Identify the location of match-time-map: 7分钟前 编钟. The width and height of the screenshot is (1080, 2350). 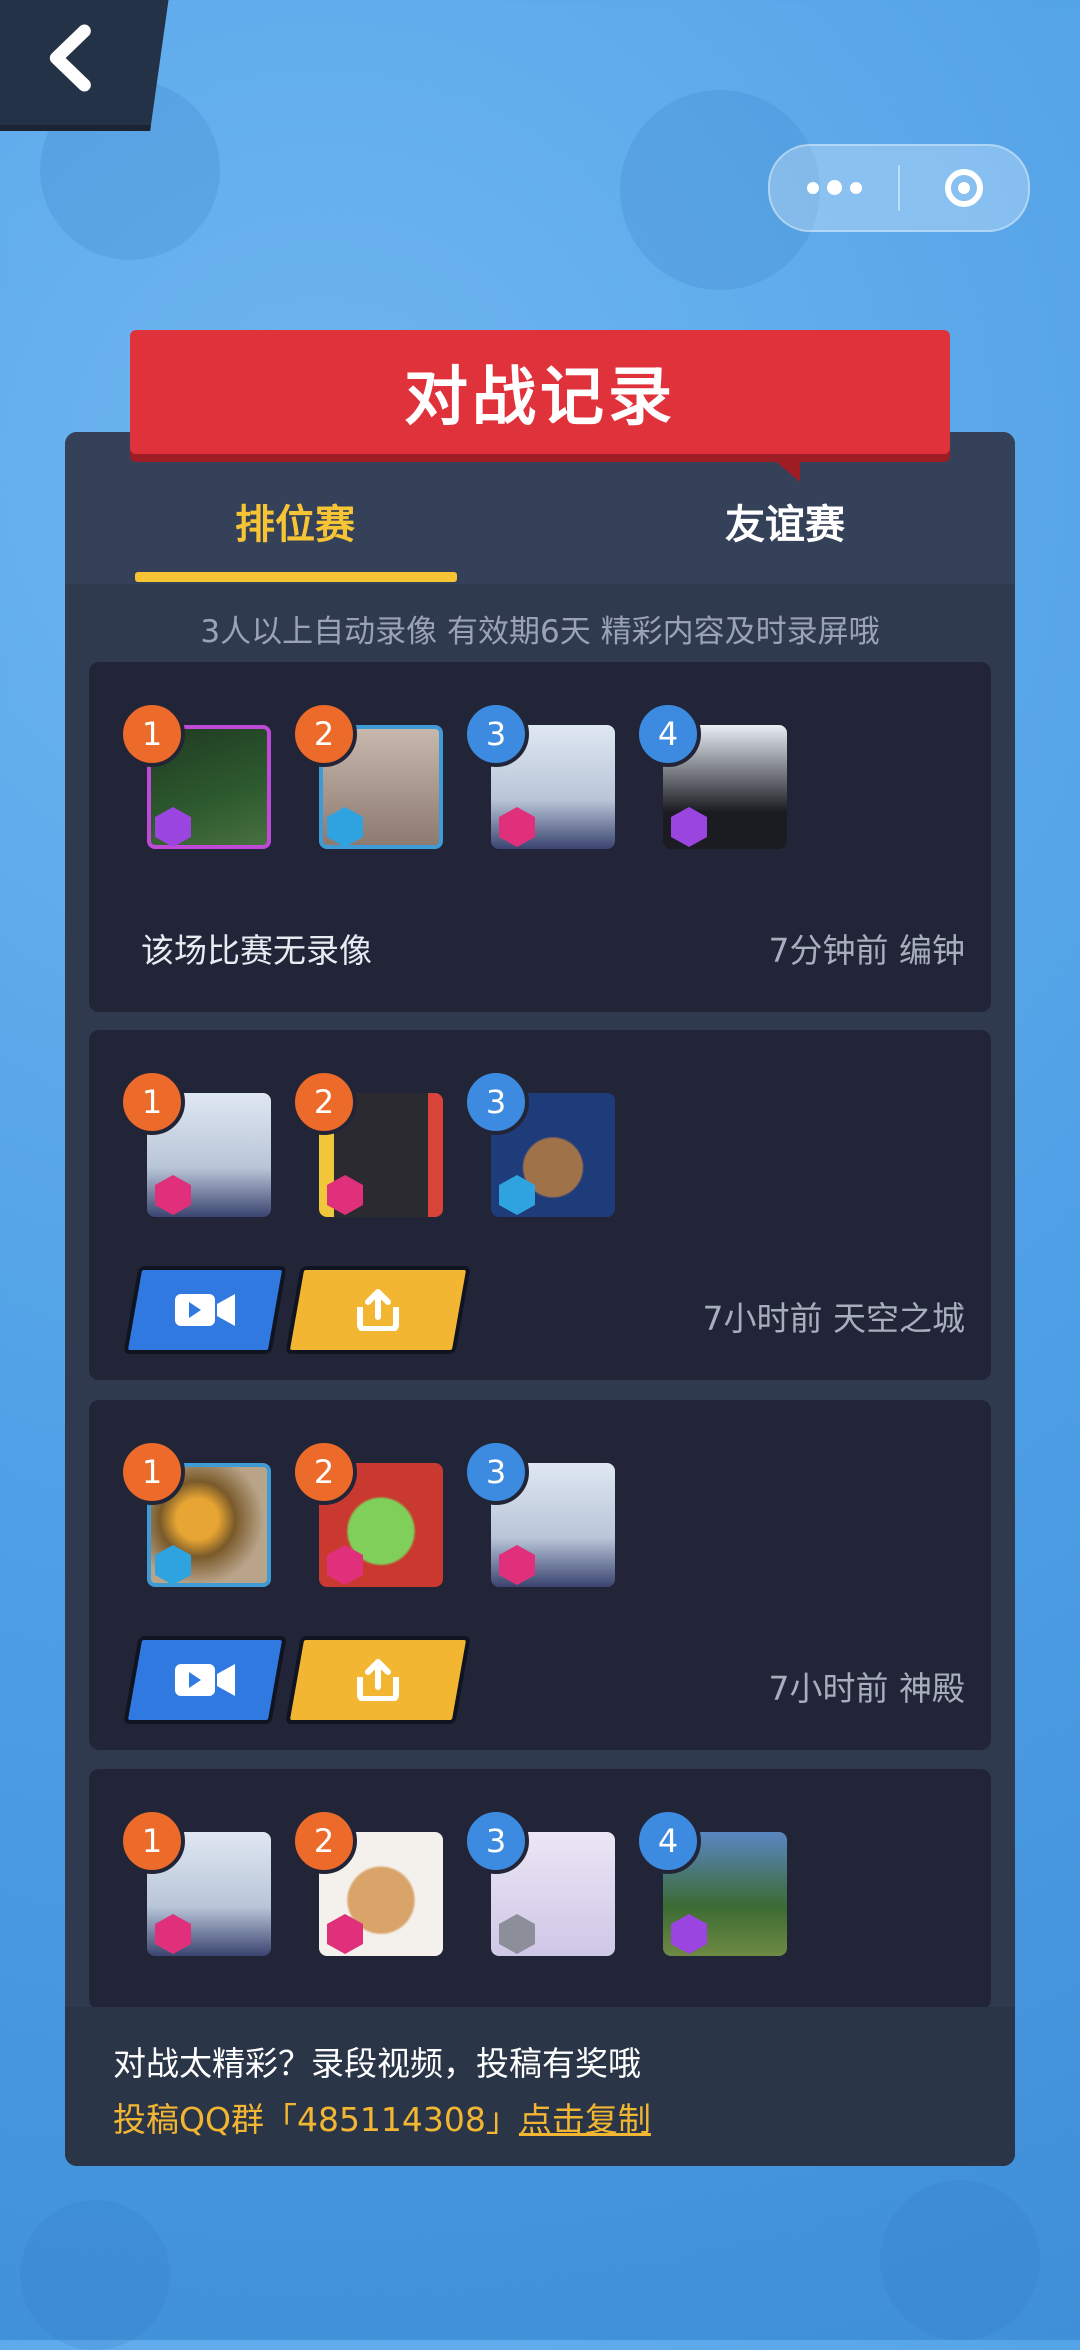
(867, 950).